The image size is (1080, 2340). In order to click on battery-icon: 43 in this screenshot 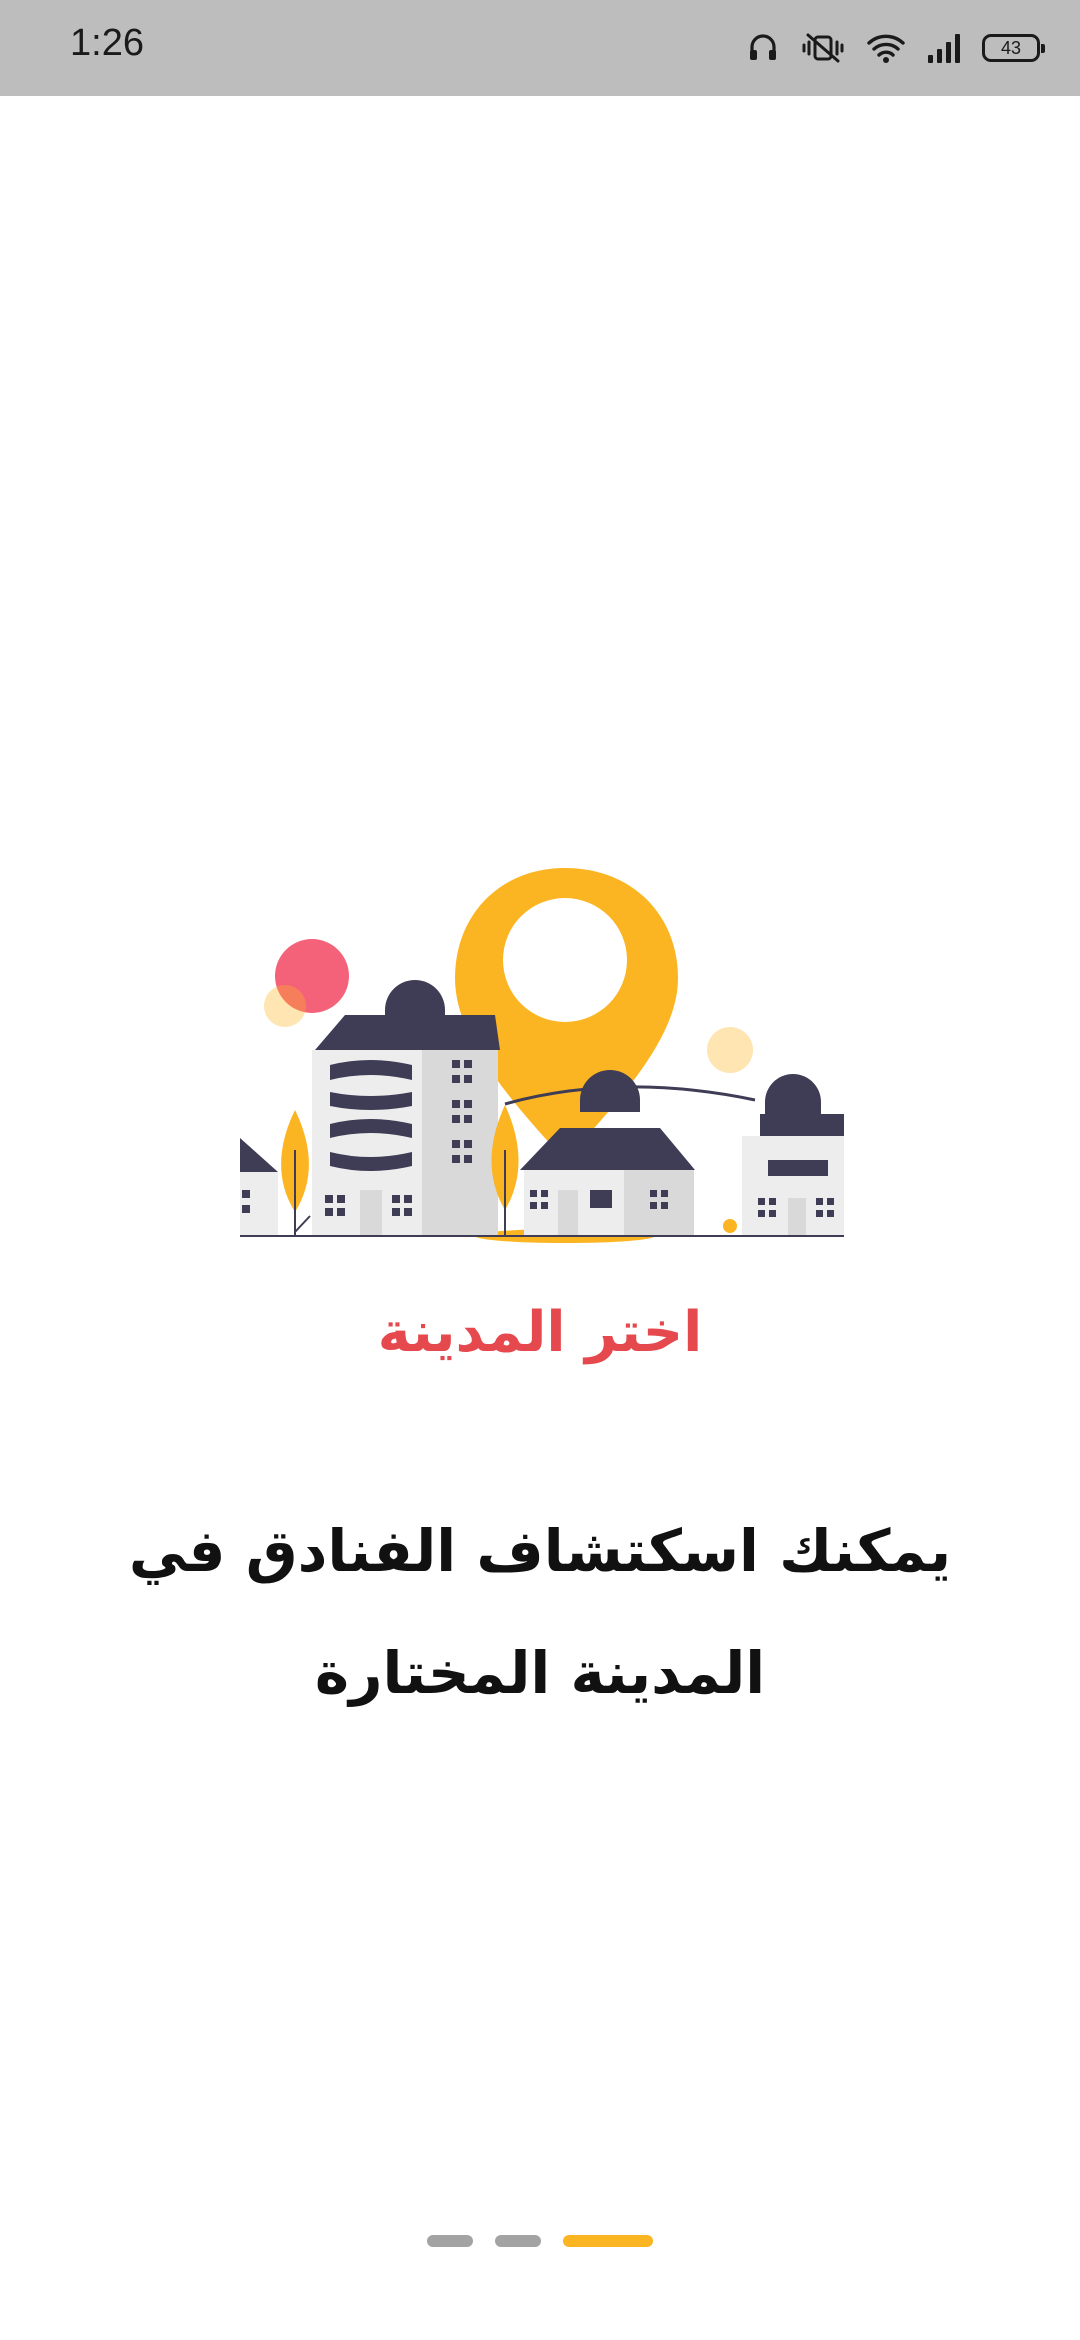, I will do `click(1013, 48)`.